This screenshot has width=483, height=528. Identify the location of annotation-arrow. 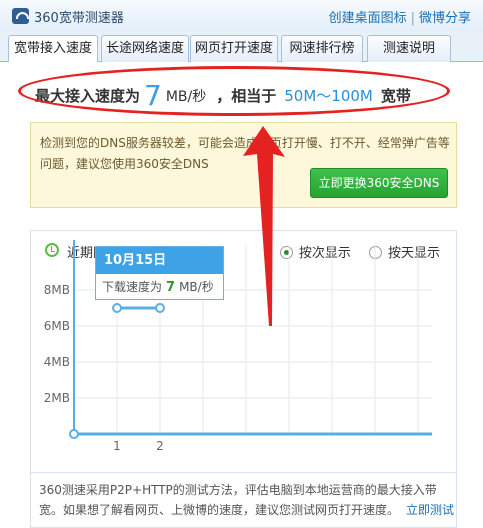
(264, 226).